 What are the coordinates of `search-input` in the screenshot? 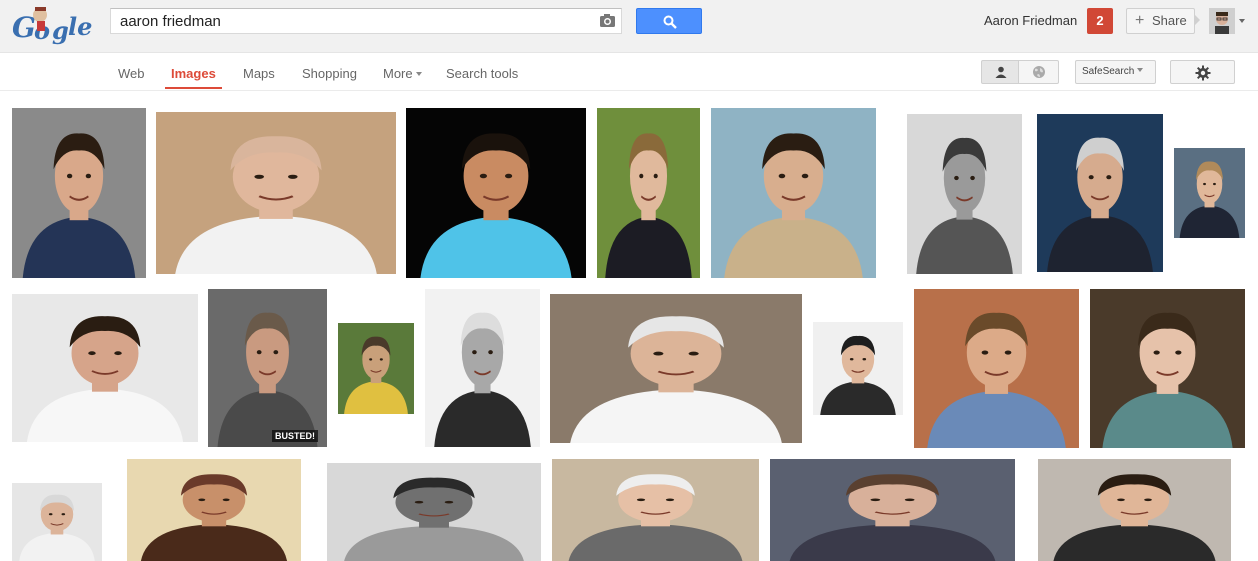 It's located at (351, 21).